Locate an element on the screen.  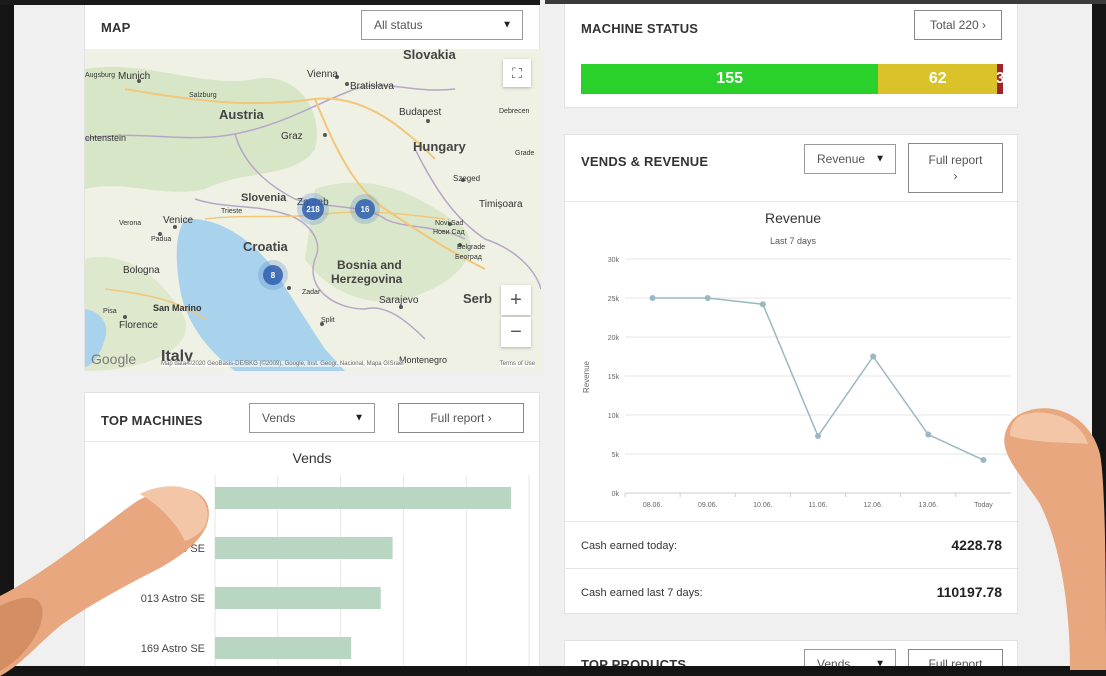
revenue-metric-select: Revenue ▼ is located at coordinates (850, 159).